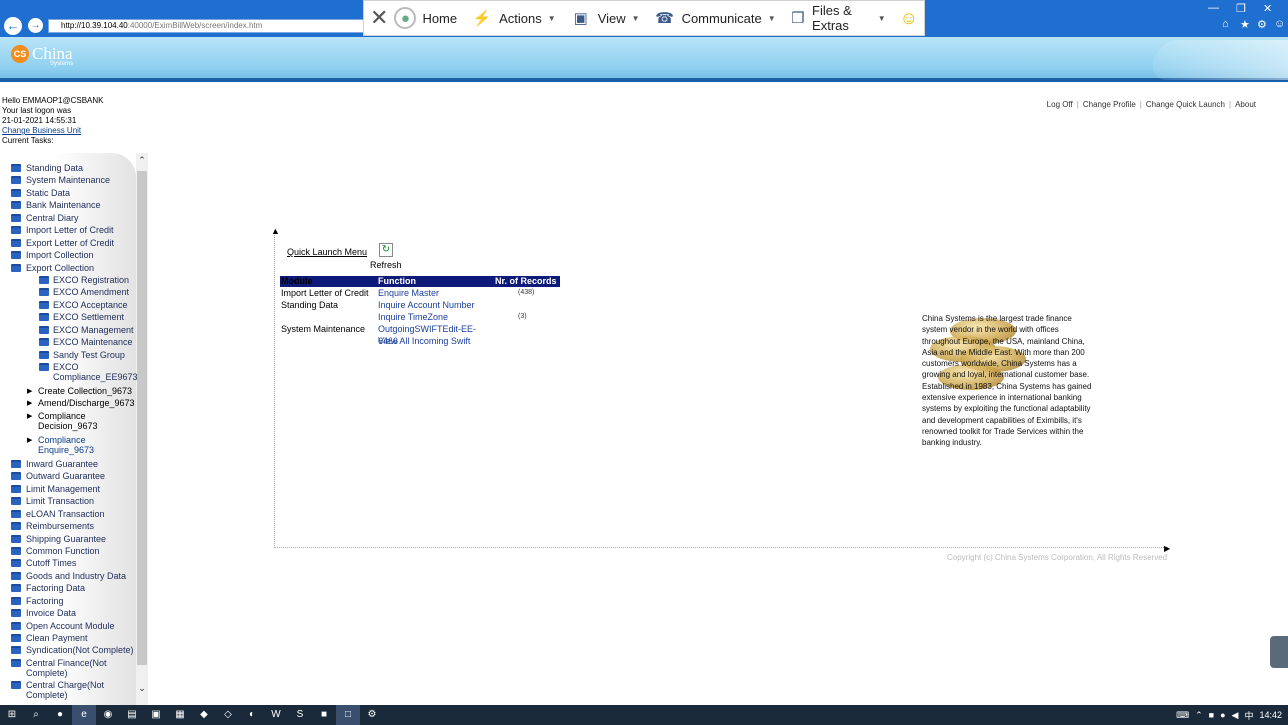 The height and width of the screenshot is (725, 1288). I want to click on media-app-icon: ◆, so click(204, 715).